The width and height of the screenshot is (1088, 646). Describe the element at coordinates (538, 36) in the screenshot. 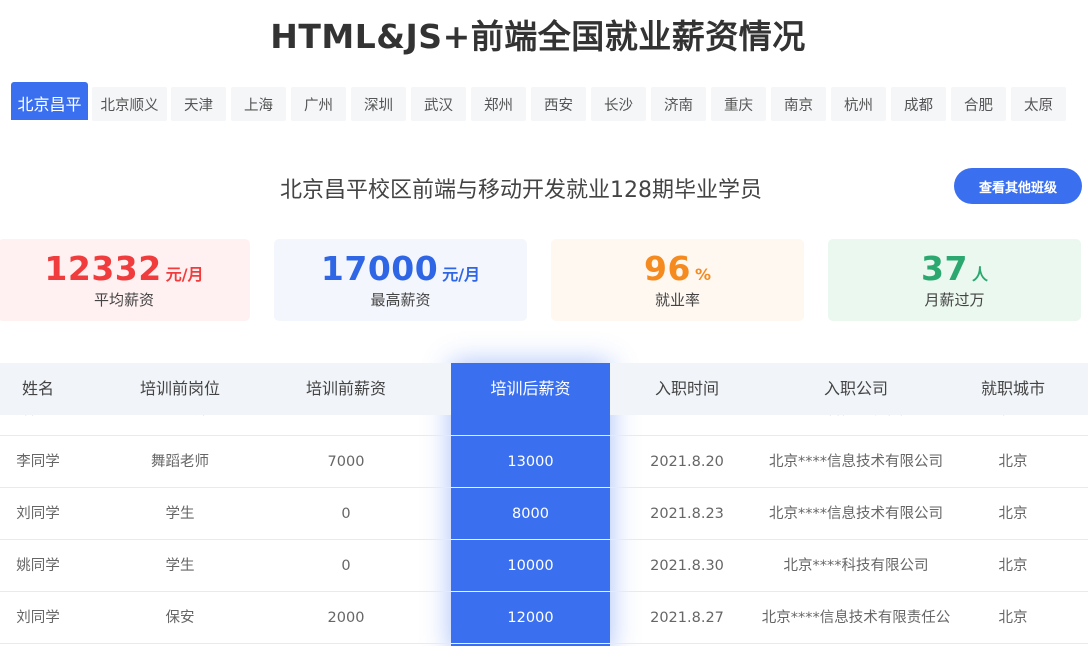

I see `page-title: HTML&JS+前端全国就业薪资情况` at that location.